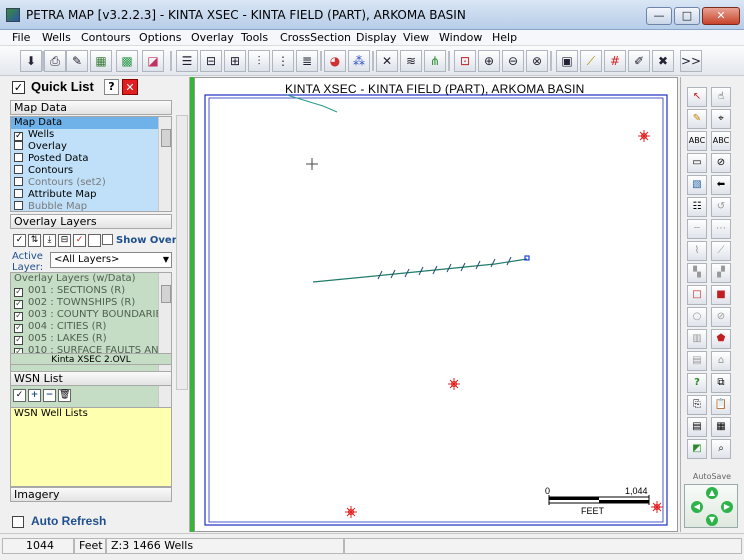  I want to click on image-place-icon: ▧, so click(697, 185).